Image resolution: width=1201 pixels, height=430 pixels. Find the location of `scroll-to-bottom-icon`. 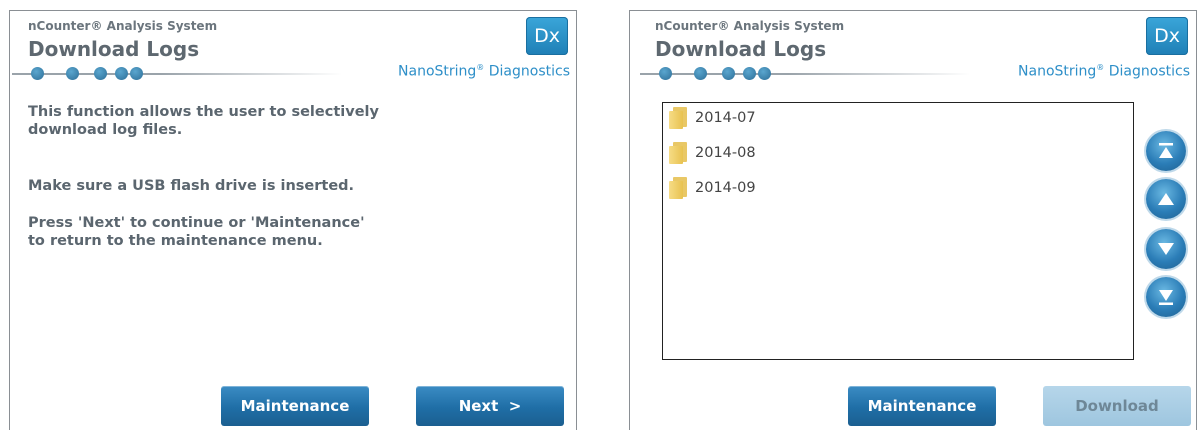

scroll-to-bottom-icon is located at coordinates (1166, 297).